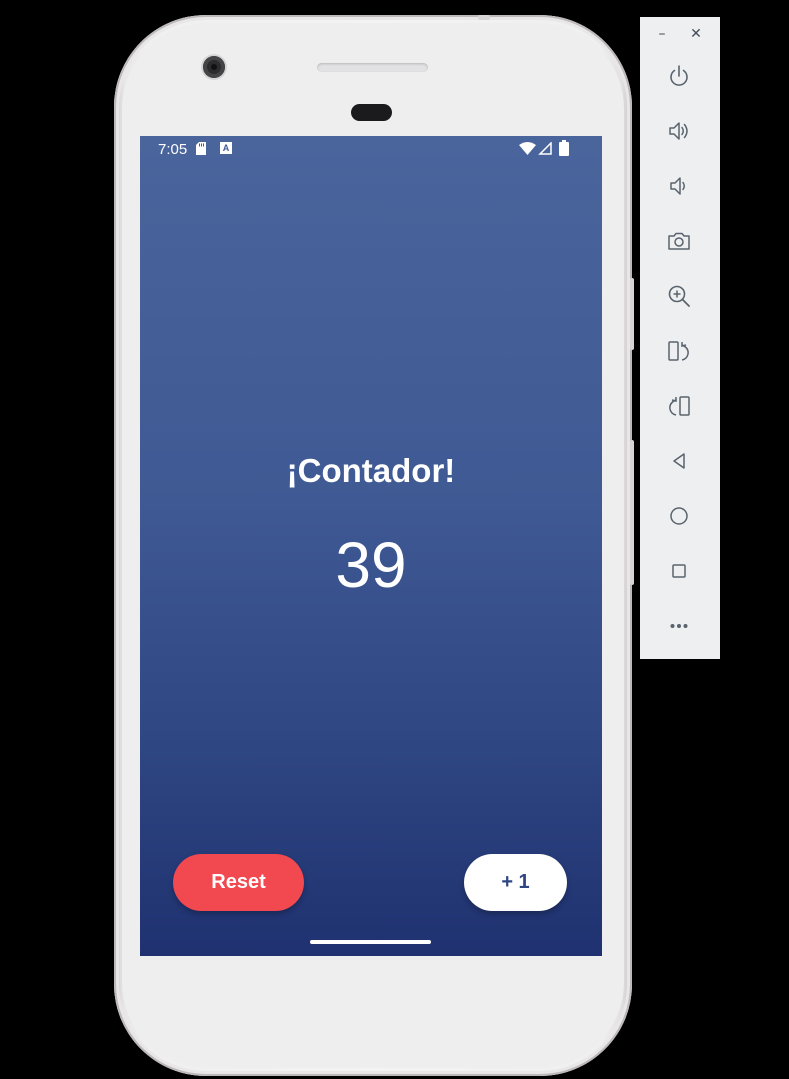  I want to click on home-indicator, so click(370, 942).